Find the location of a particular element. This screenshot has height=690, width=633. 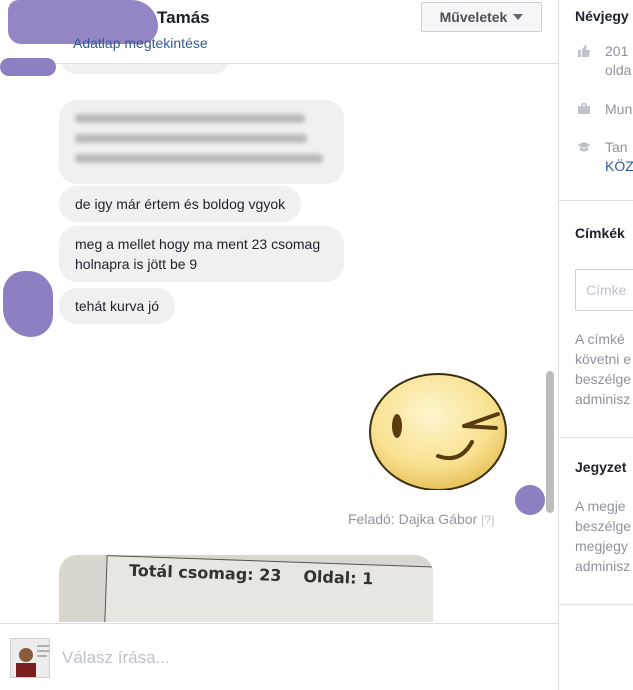

actions-dropdown-button: Műveletek is located at coordinates (481, 17).